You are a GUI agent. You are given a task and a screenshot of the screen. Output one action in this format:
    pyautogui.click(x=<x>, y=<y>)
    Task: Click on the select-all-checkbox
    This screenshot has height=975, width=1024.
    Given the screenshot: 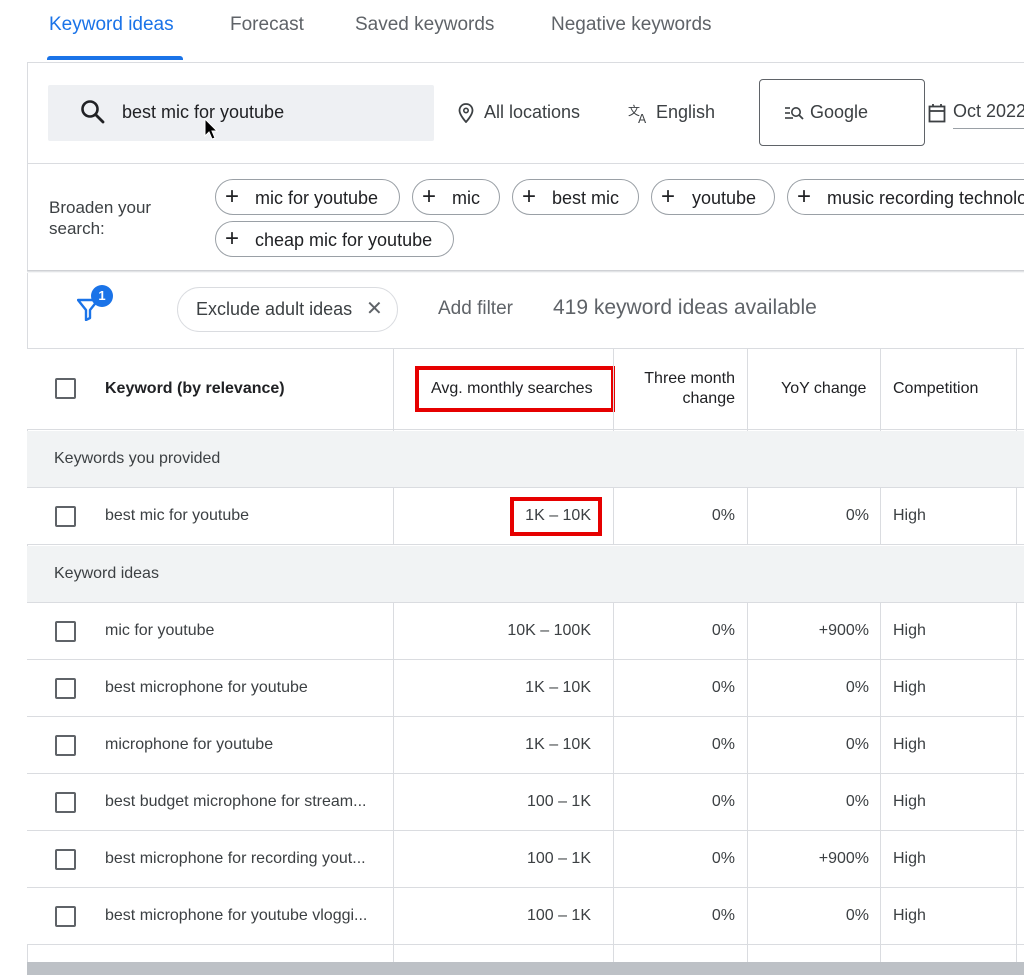 What is the action you would take?
    pyautogui.click(x=65, y=388)
    